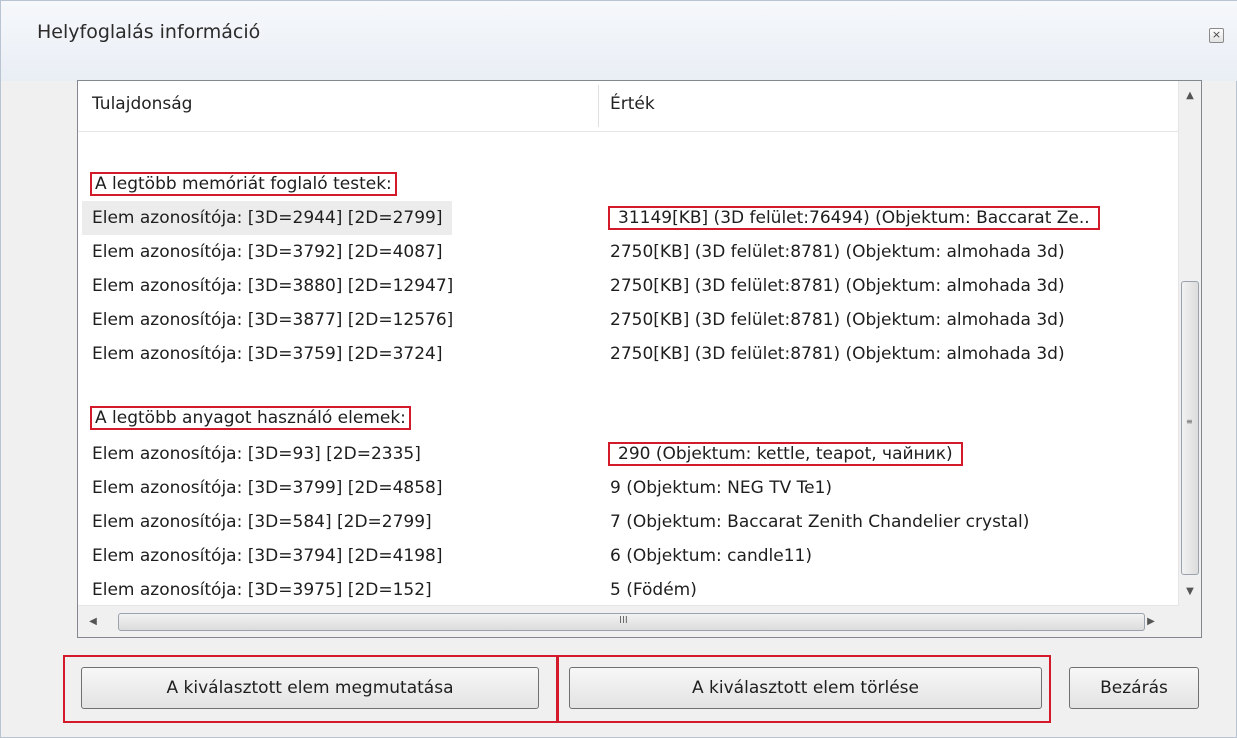 The image size is (1237, 738). What do you see at coordinates (1190, 592) in the screenshot?
I see `scroll-down-icon: ▼` at bounding box center [1190, 592].